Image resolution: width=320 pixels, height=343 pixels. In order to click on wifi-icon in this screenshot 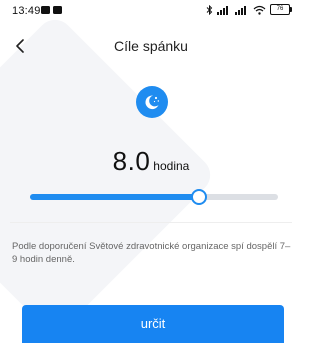, I will do `click(259, 10)`.